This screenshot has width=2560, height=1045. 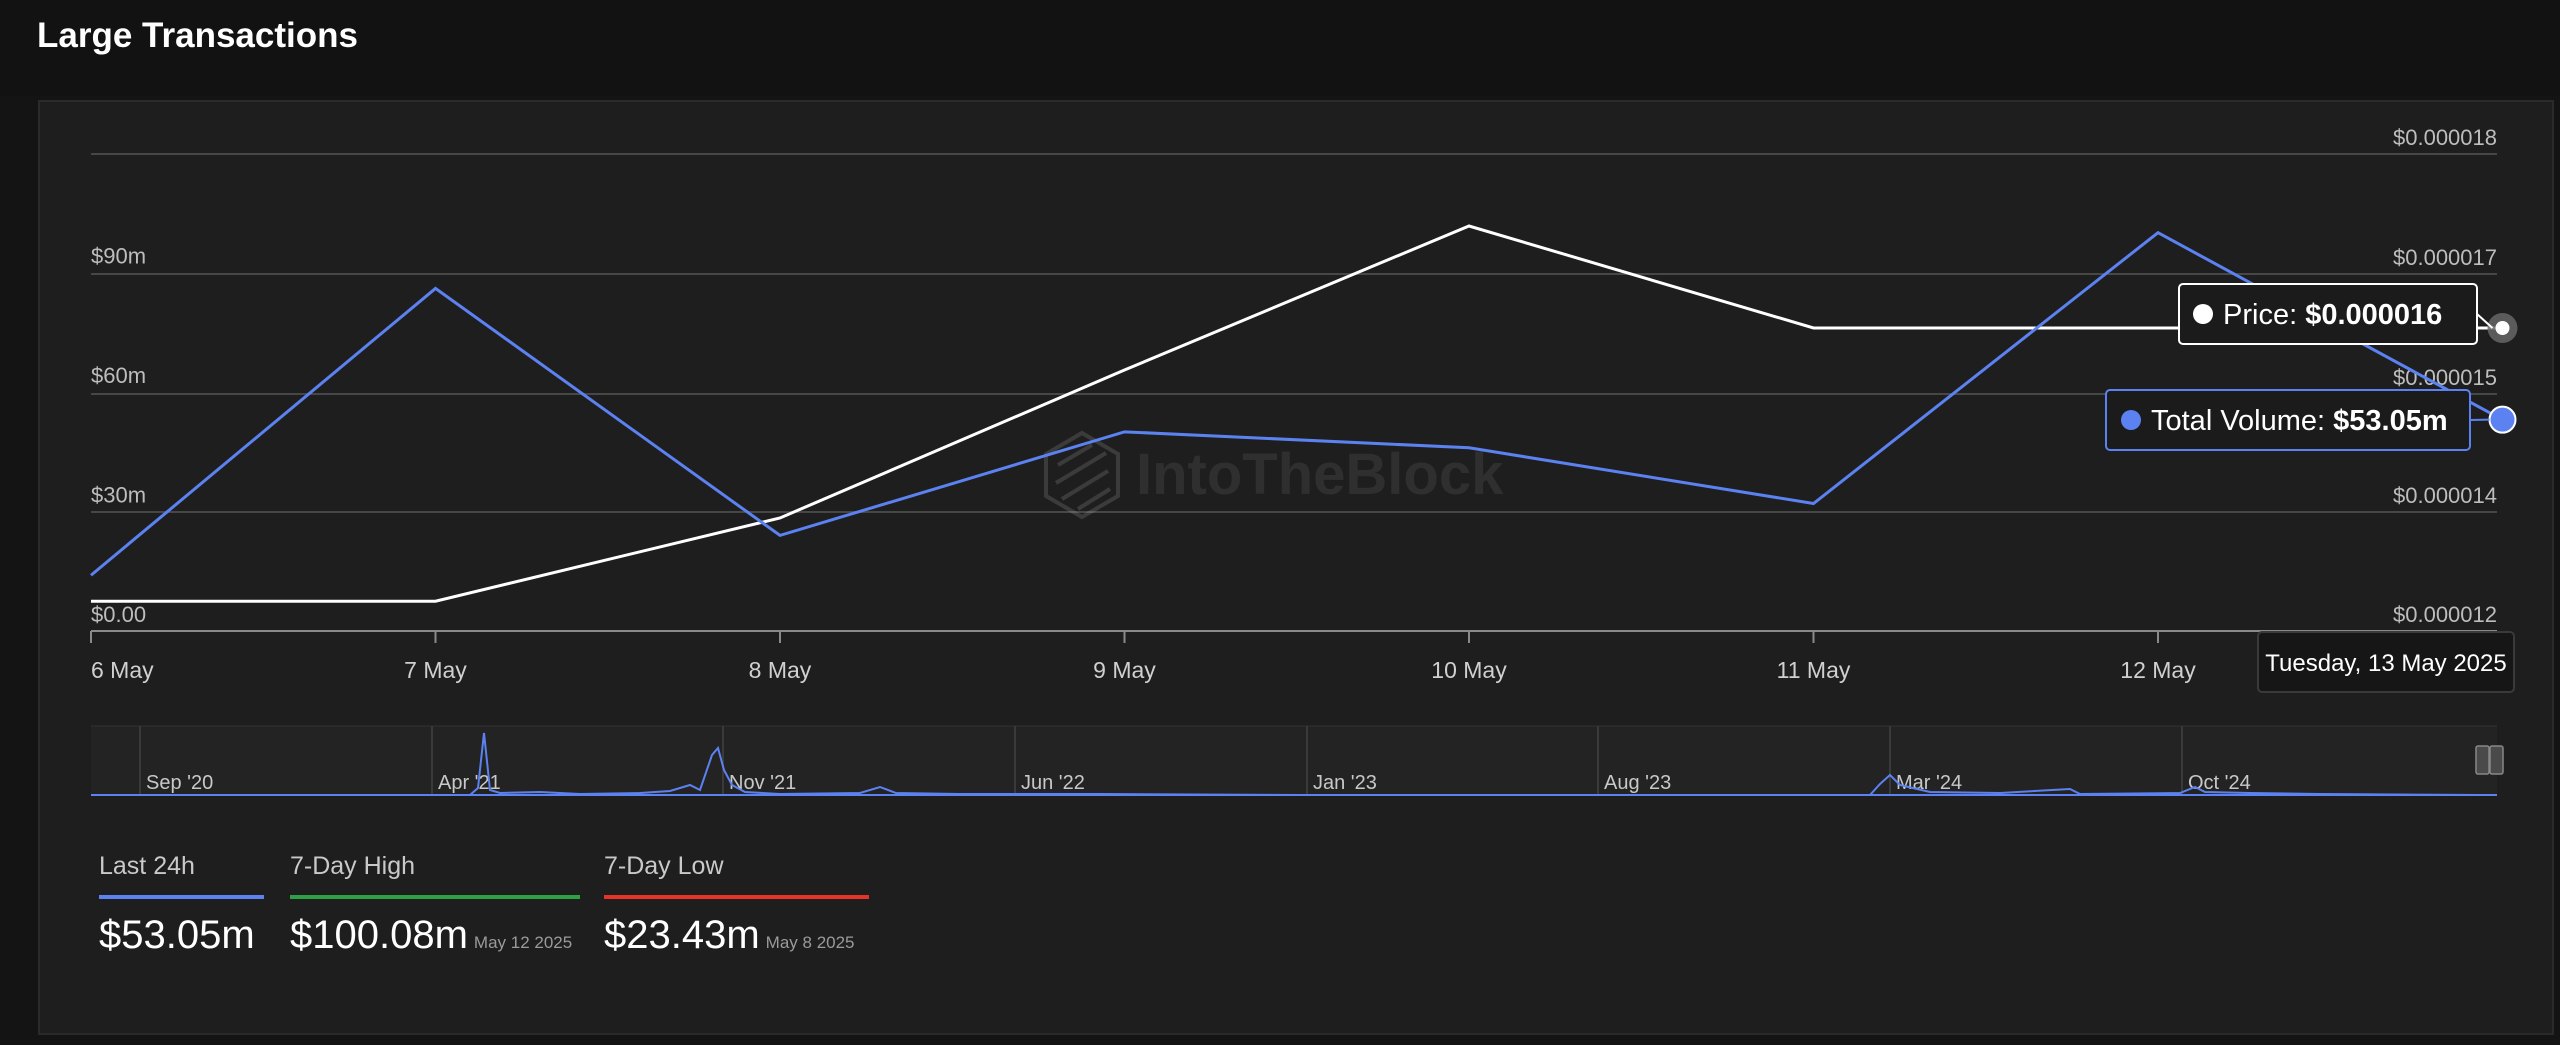 I want to click on volume-tooltip-text: Total Volume: $53.05m, so click(x=2299, y=421).